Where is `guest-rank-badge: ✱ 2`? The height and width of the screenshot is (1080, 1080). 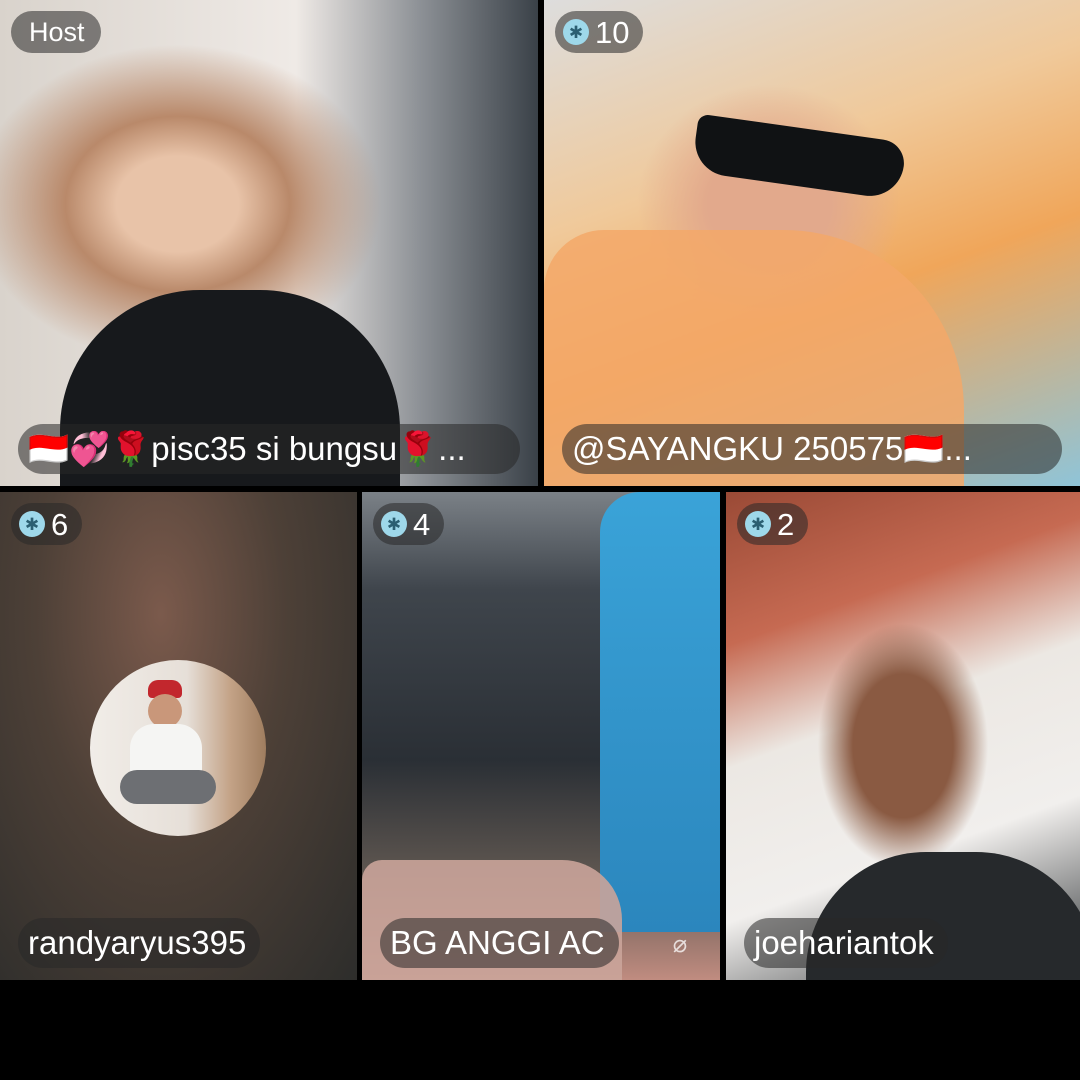 guest-rank-badge: ✱ 2 is located at coordinates (773, 524).